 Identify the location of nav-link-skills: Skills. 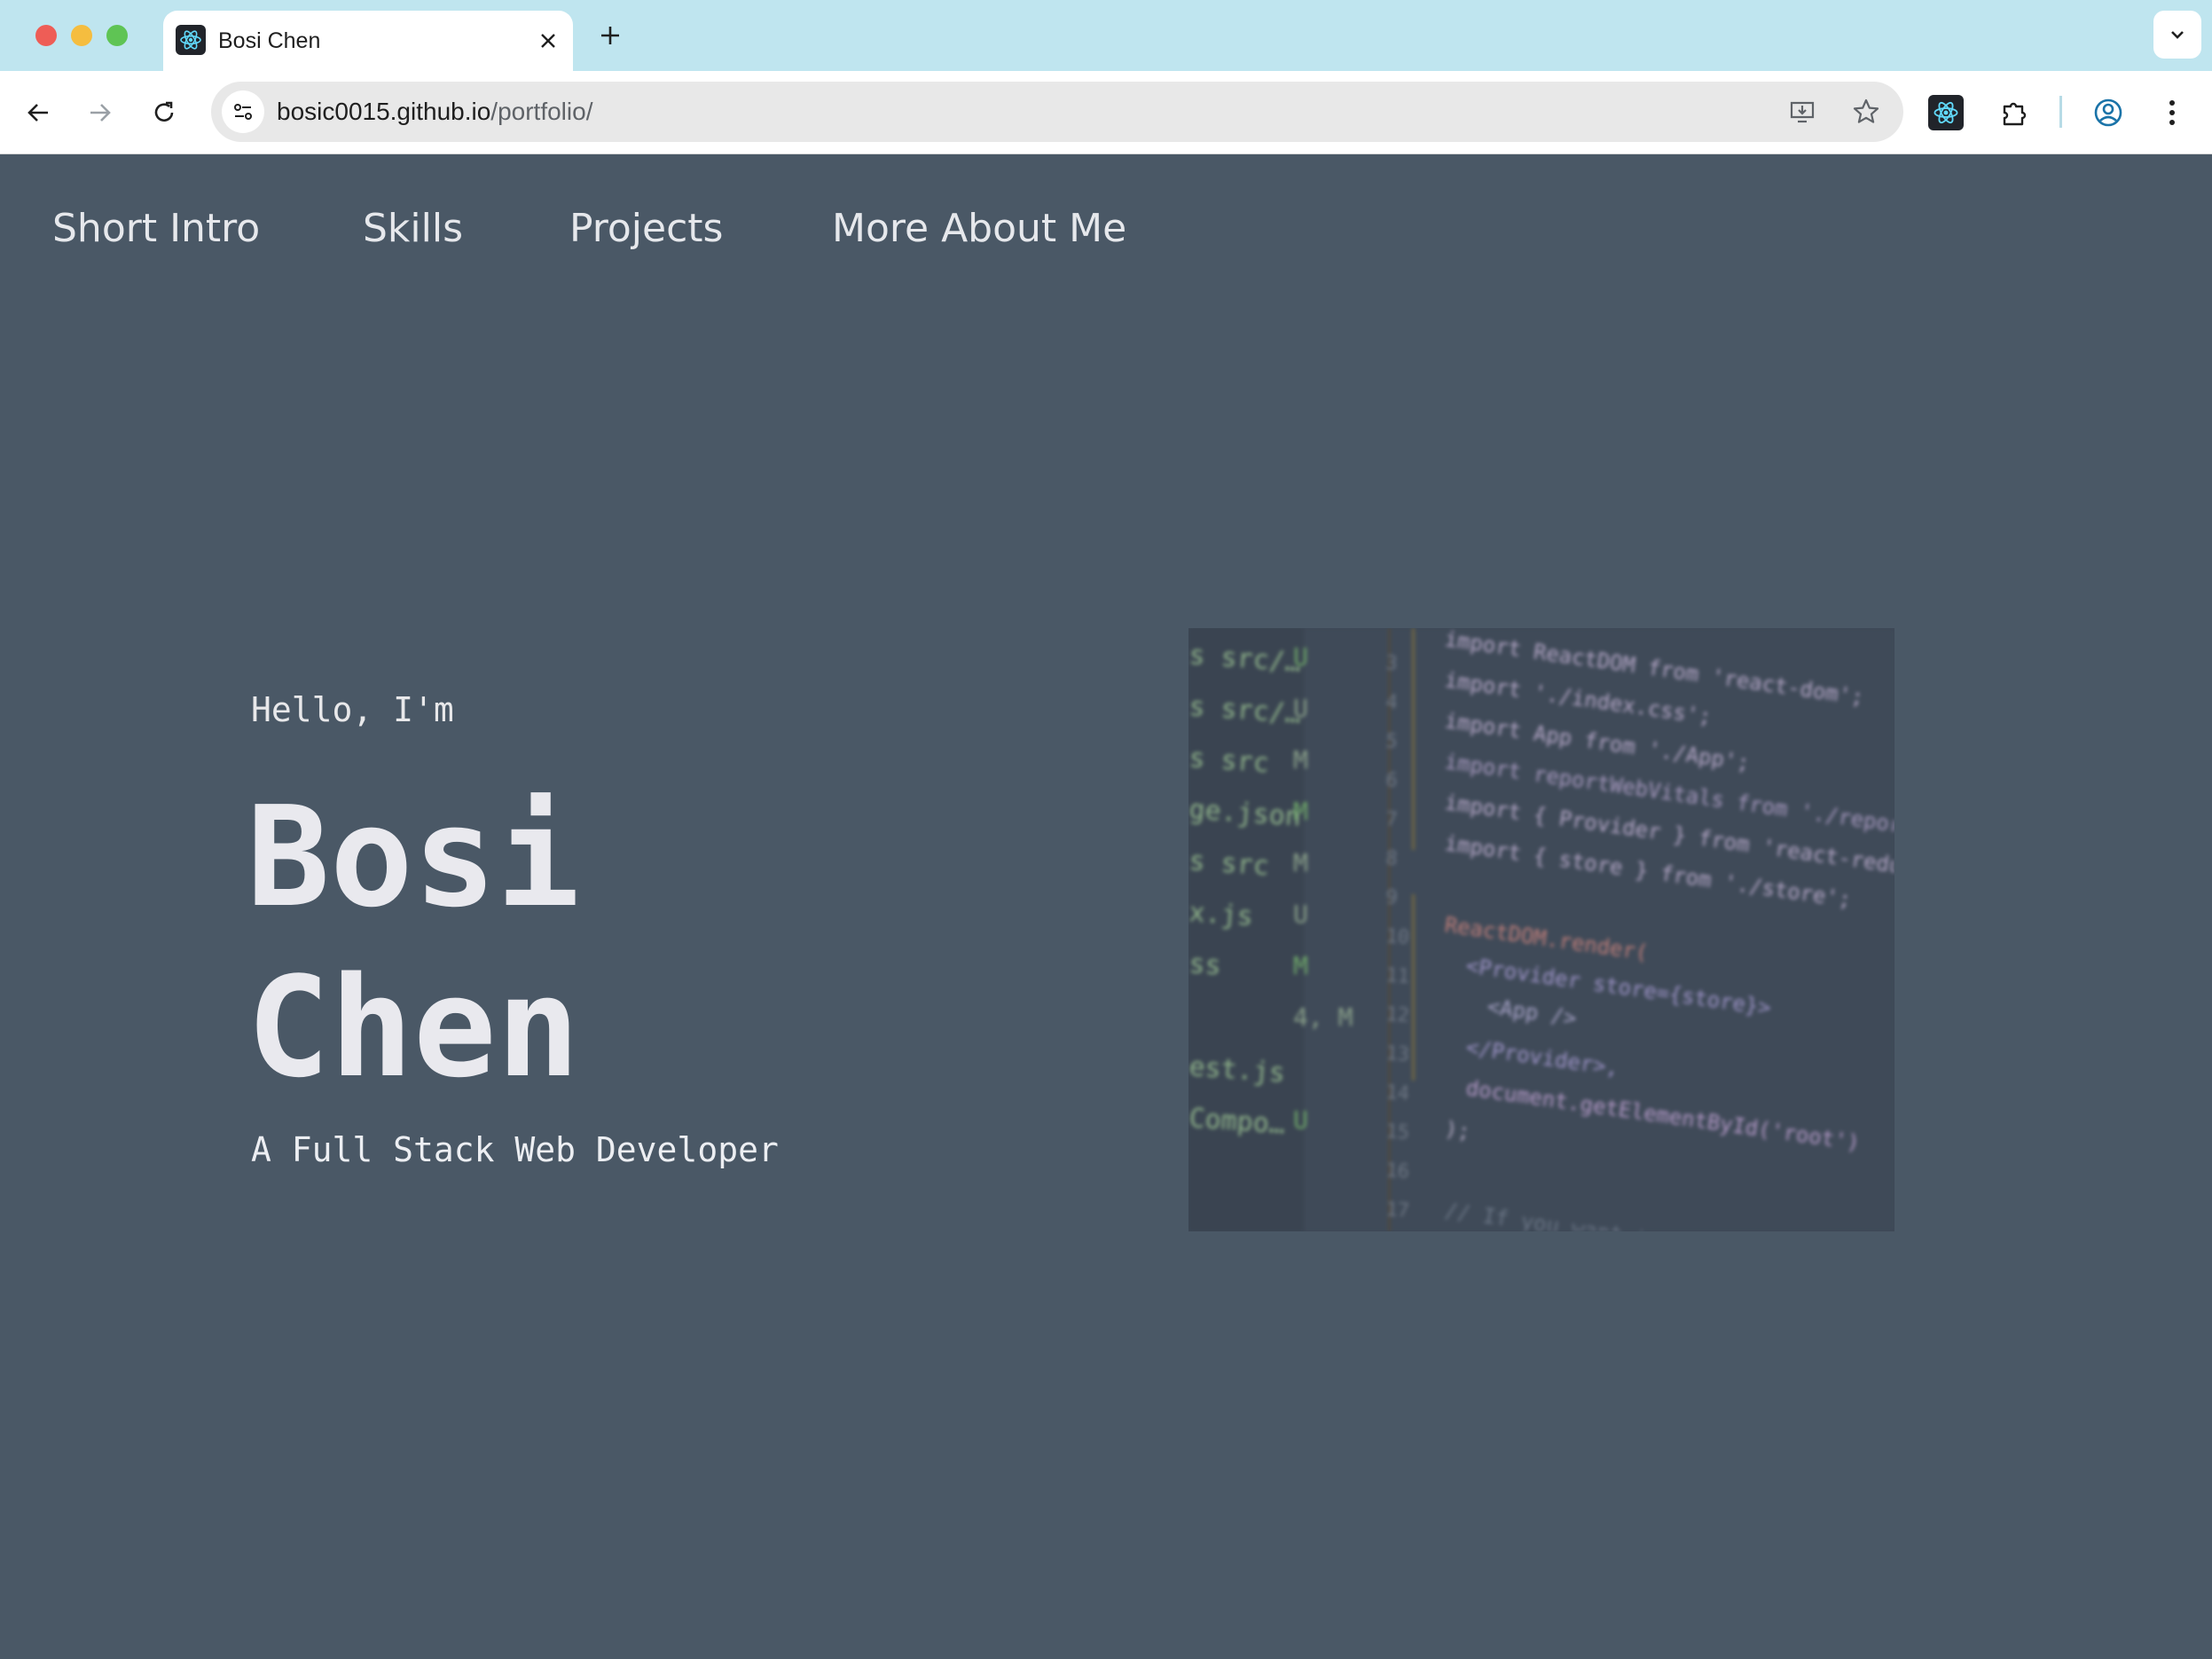
(413, 229).